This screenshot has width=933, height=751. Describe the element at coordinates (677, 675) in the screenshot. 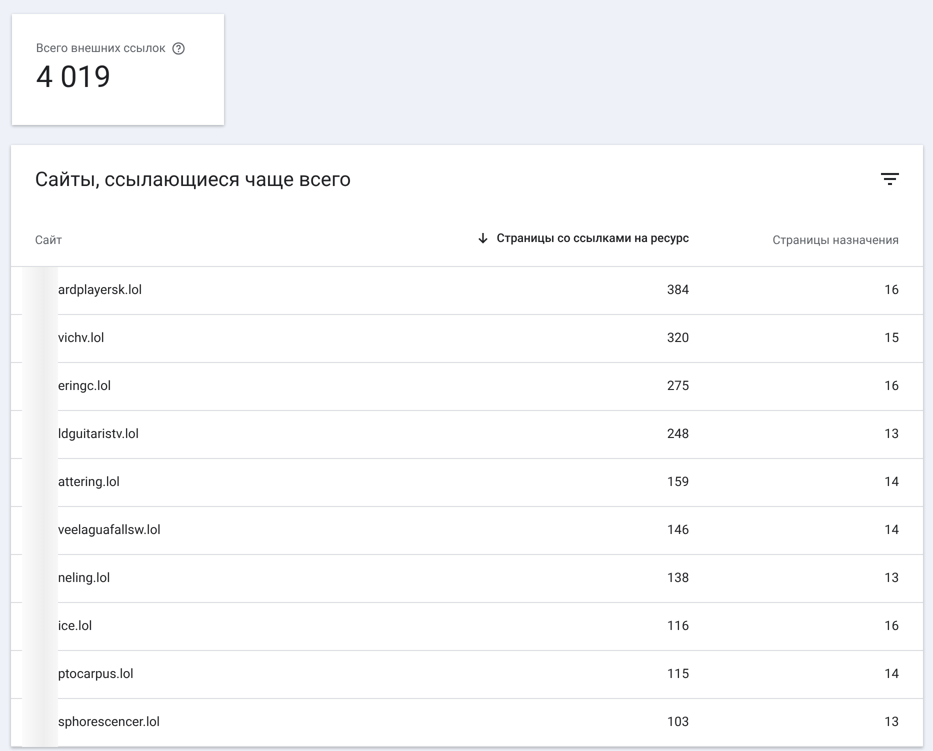

I see `table-cell-text: 115` at that location.